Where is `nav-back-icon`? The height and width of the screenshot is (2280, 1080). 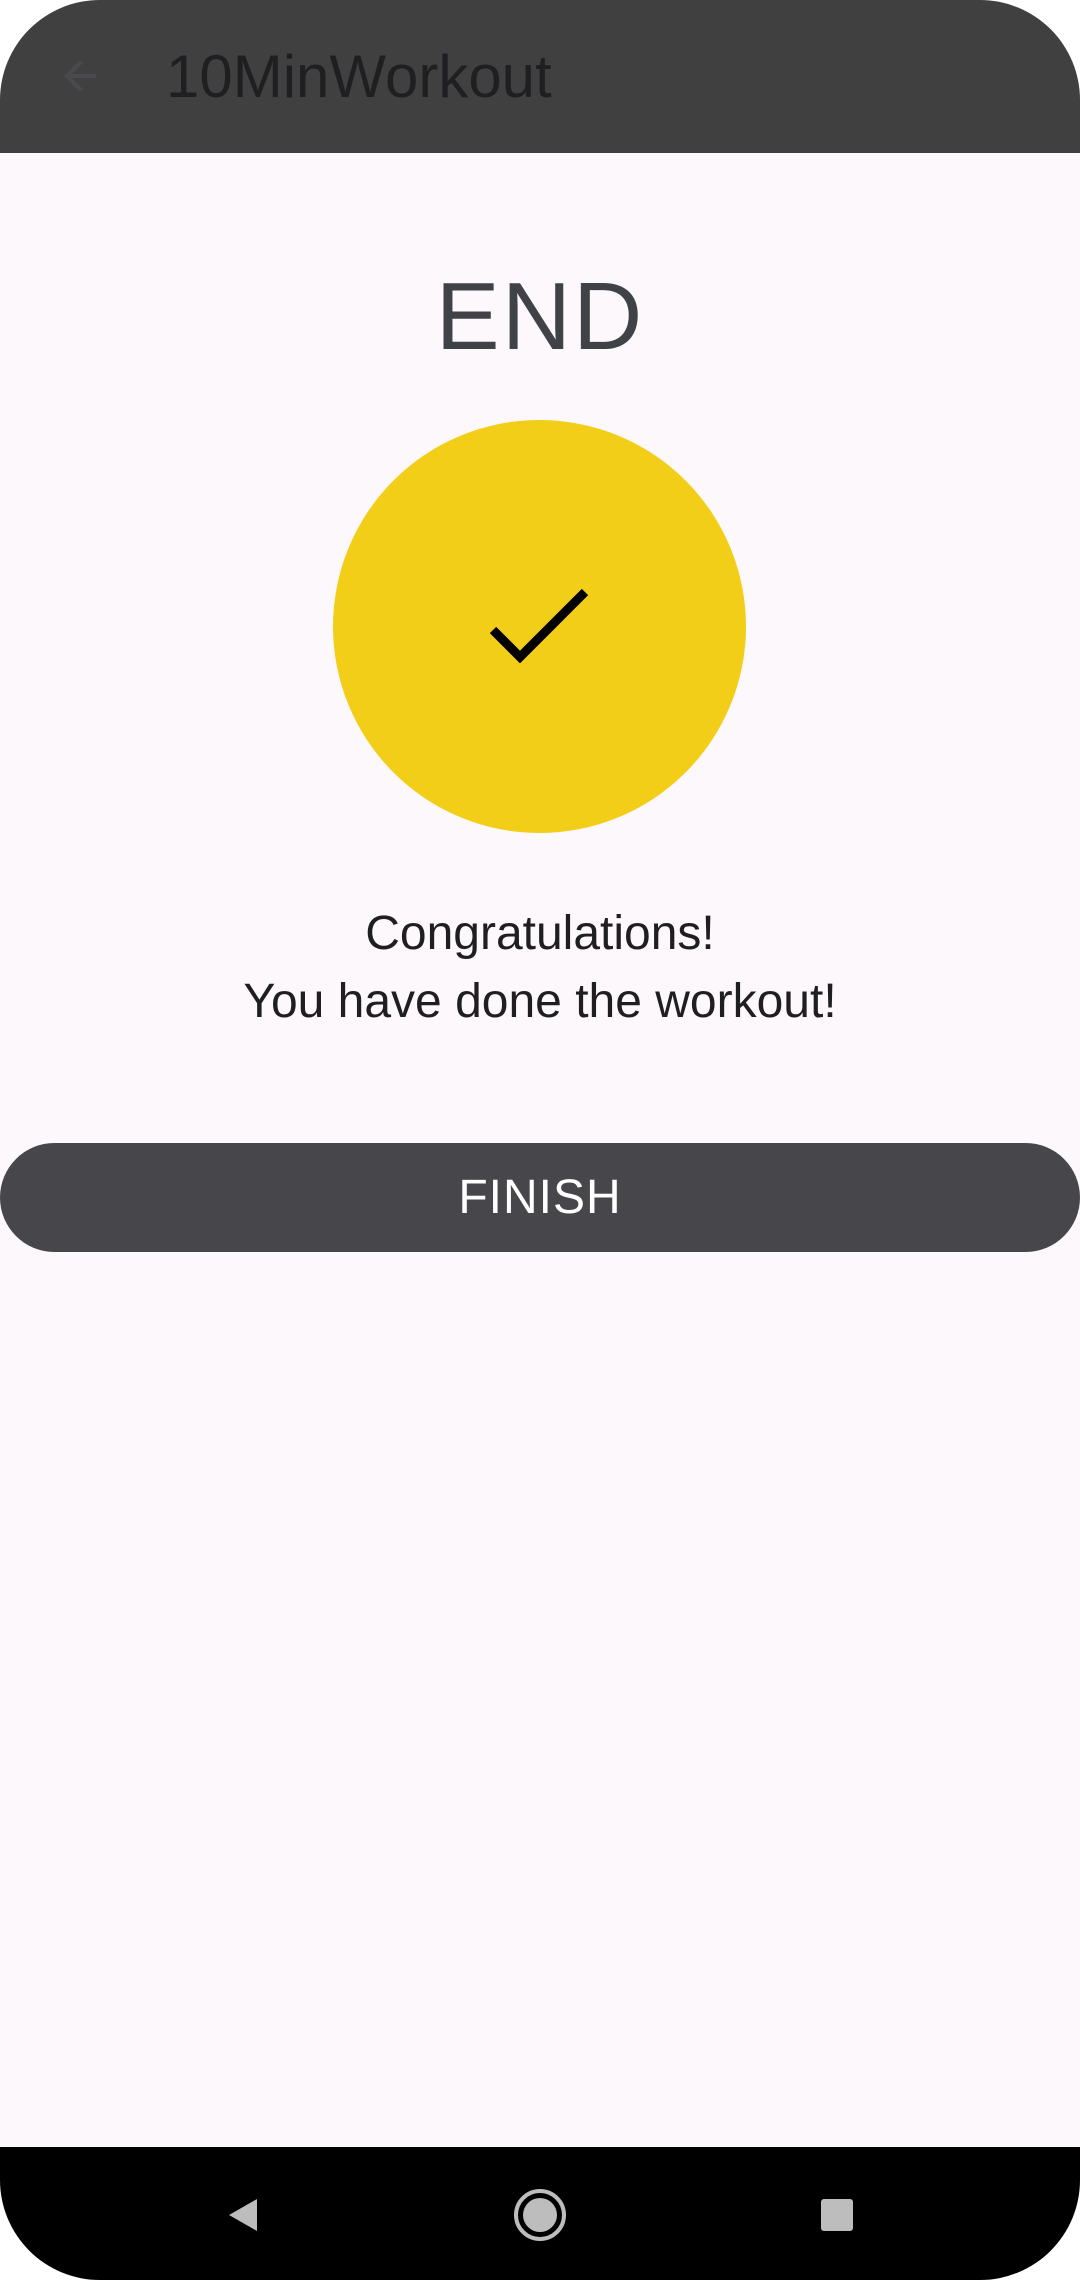 nav-back-icon is located at coordinates (243, 2215).